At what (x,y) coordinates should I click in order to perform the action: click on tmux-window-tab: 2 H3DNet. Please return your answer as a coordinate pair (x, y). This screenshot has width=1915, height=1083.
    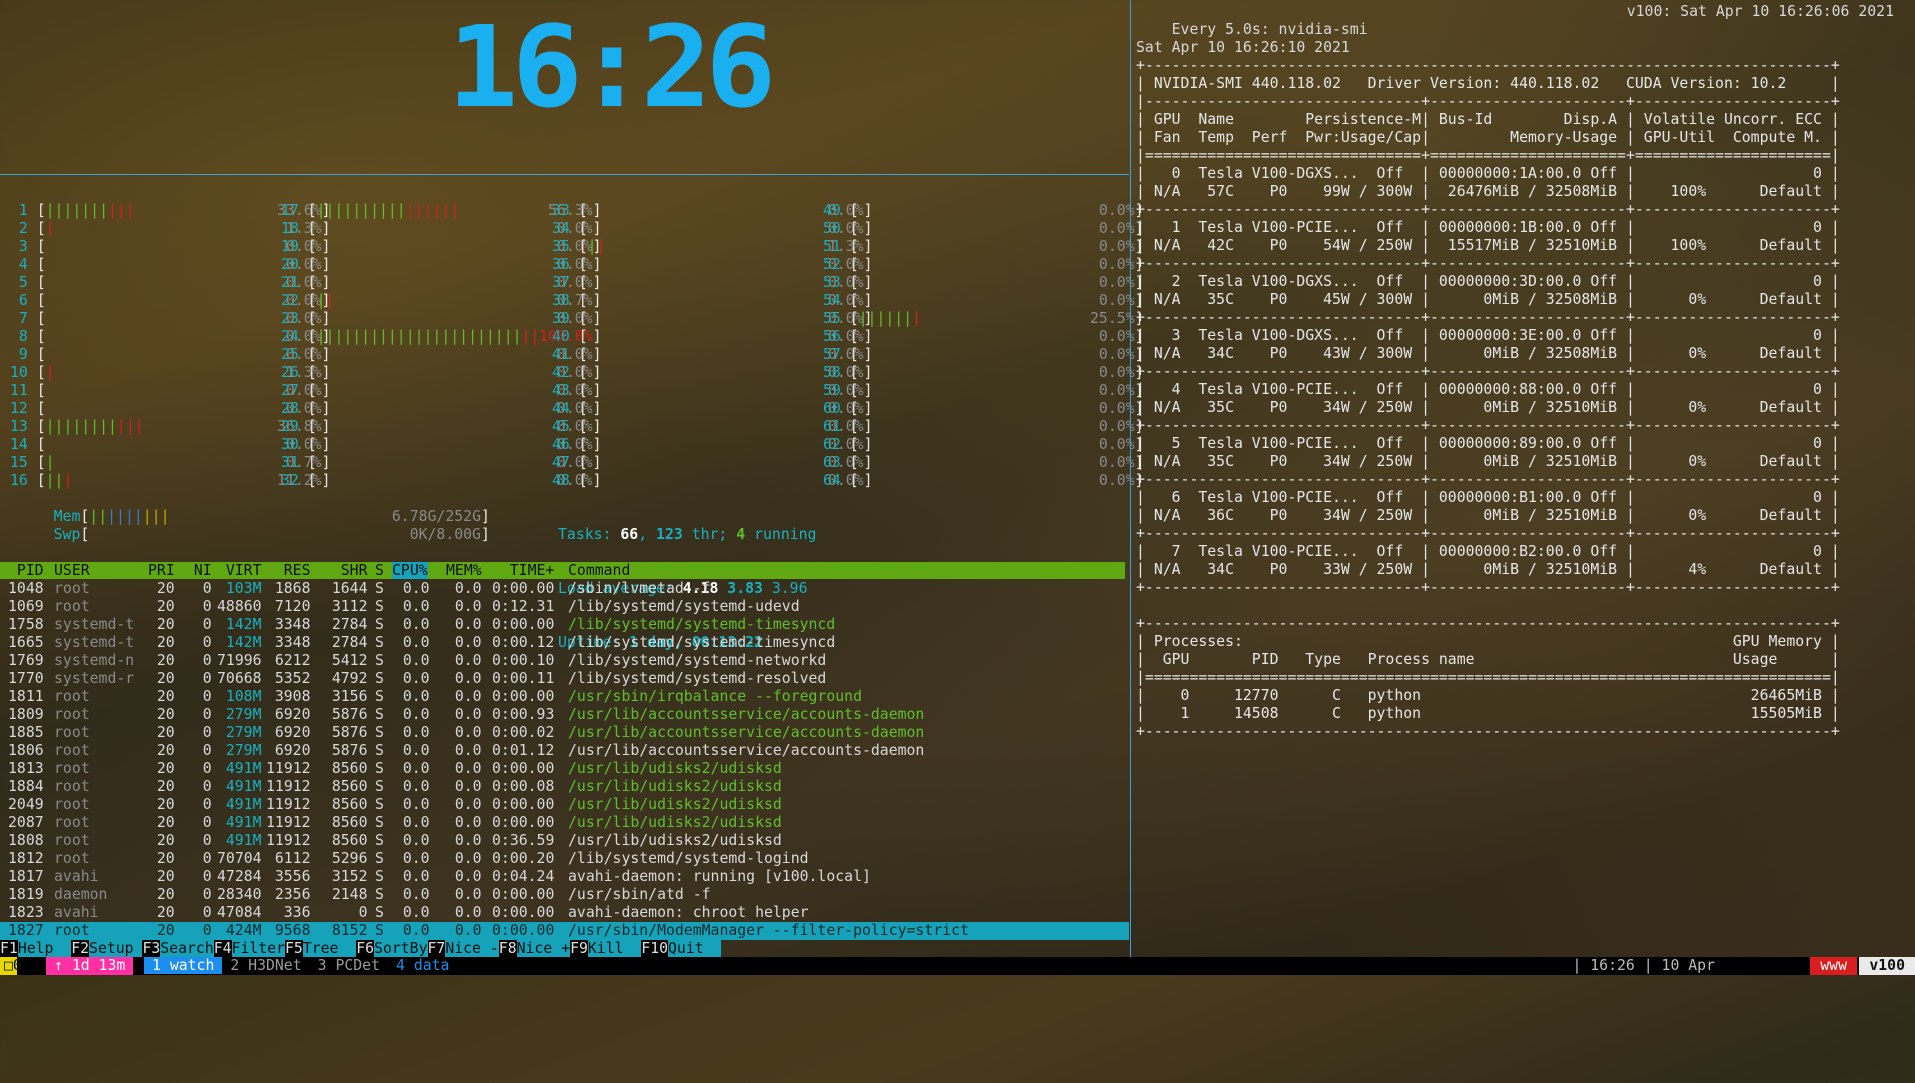
    Looking at the image, I should click on (265, 965).